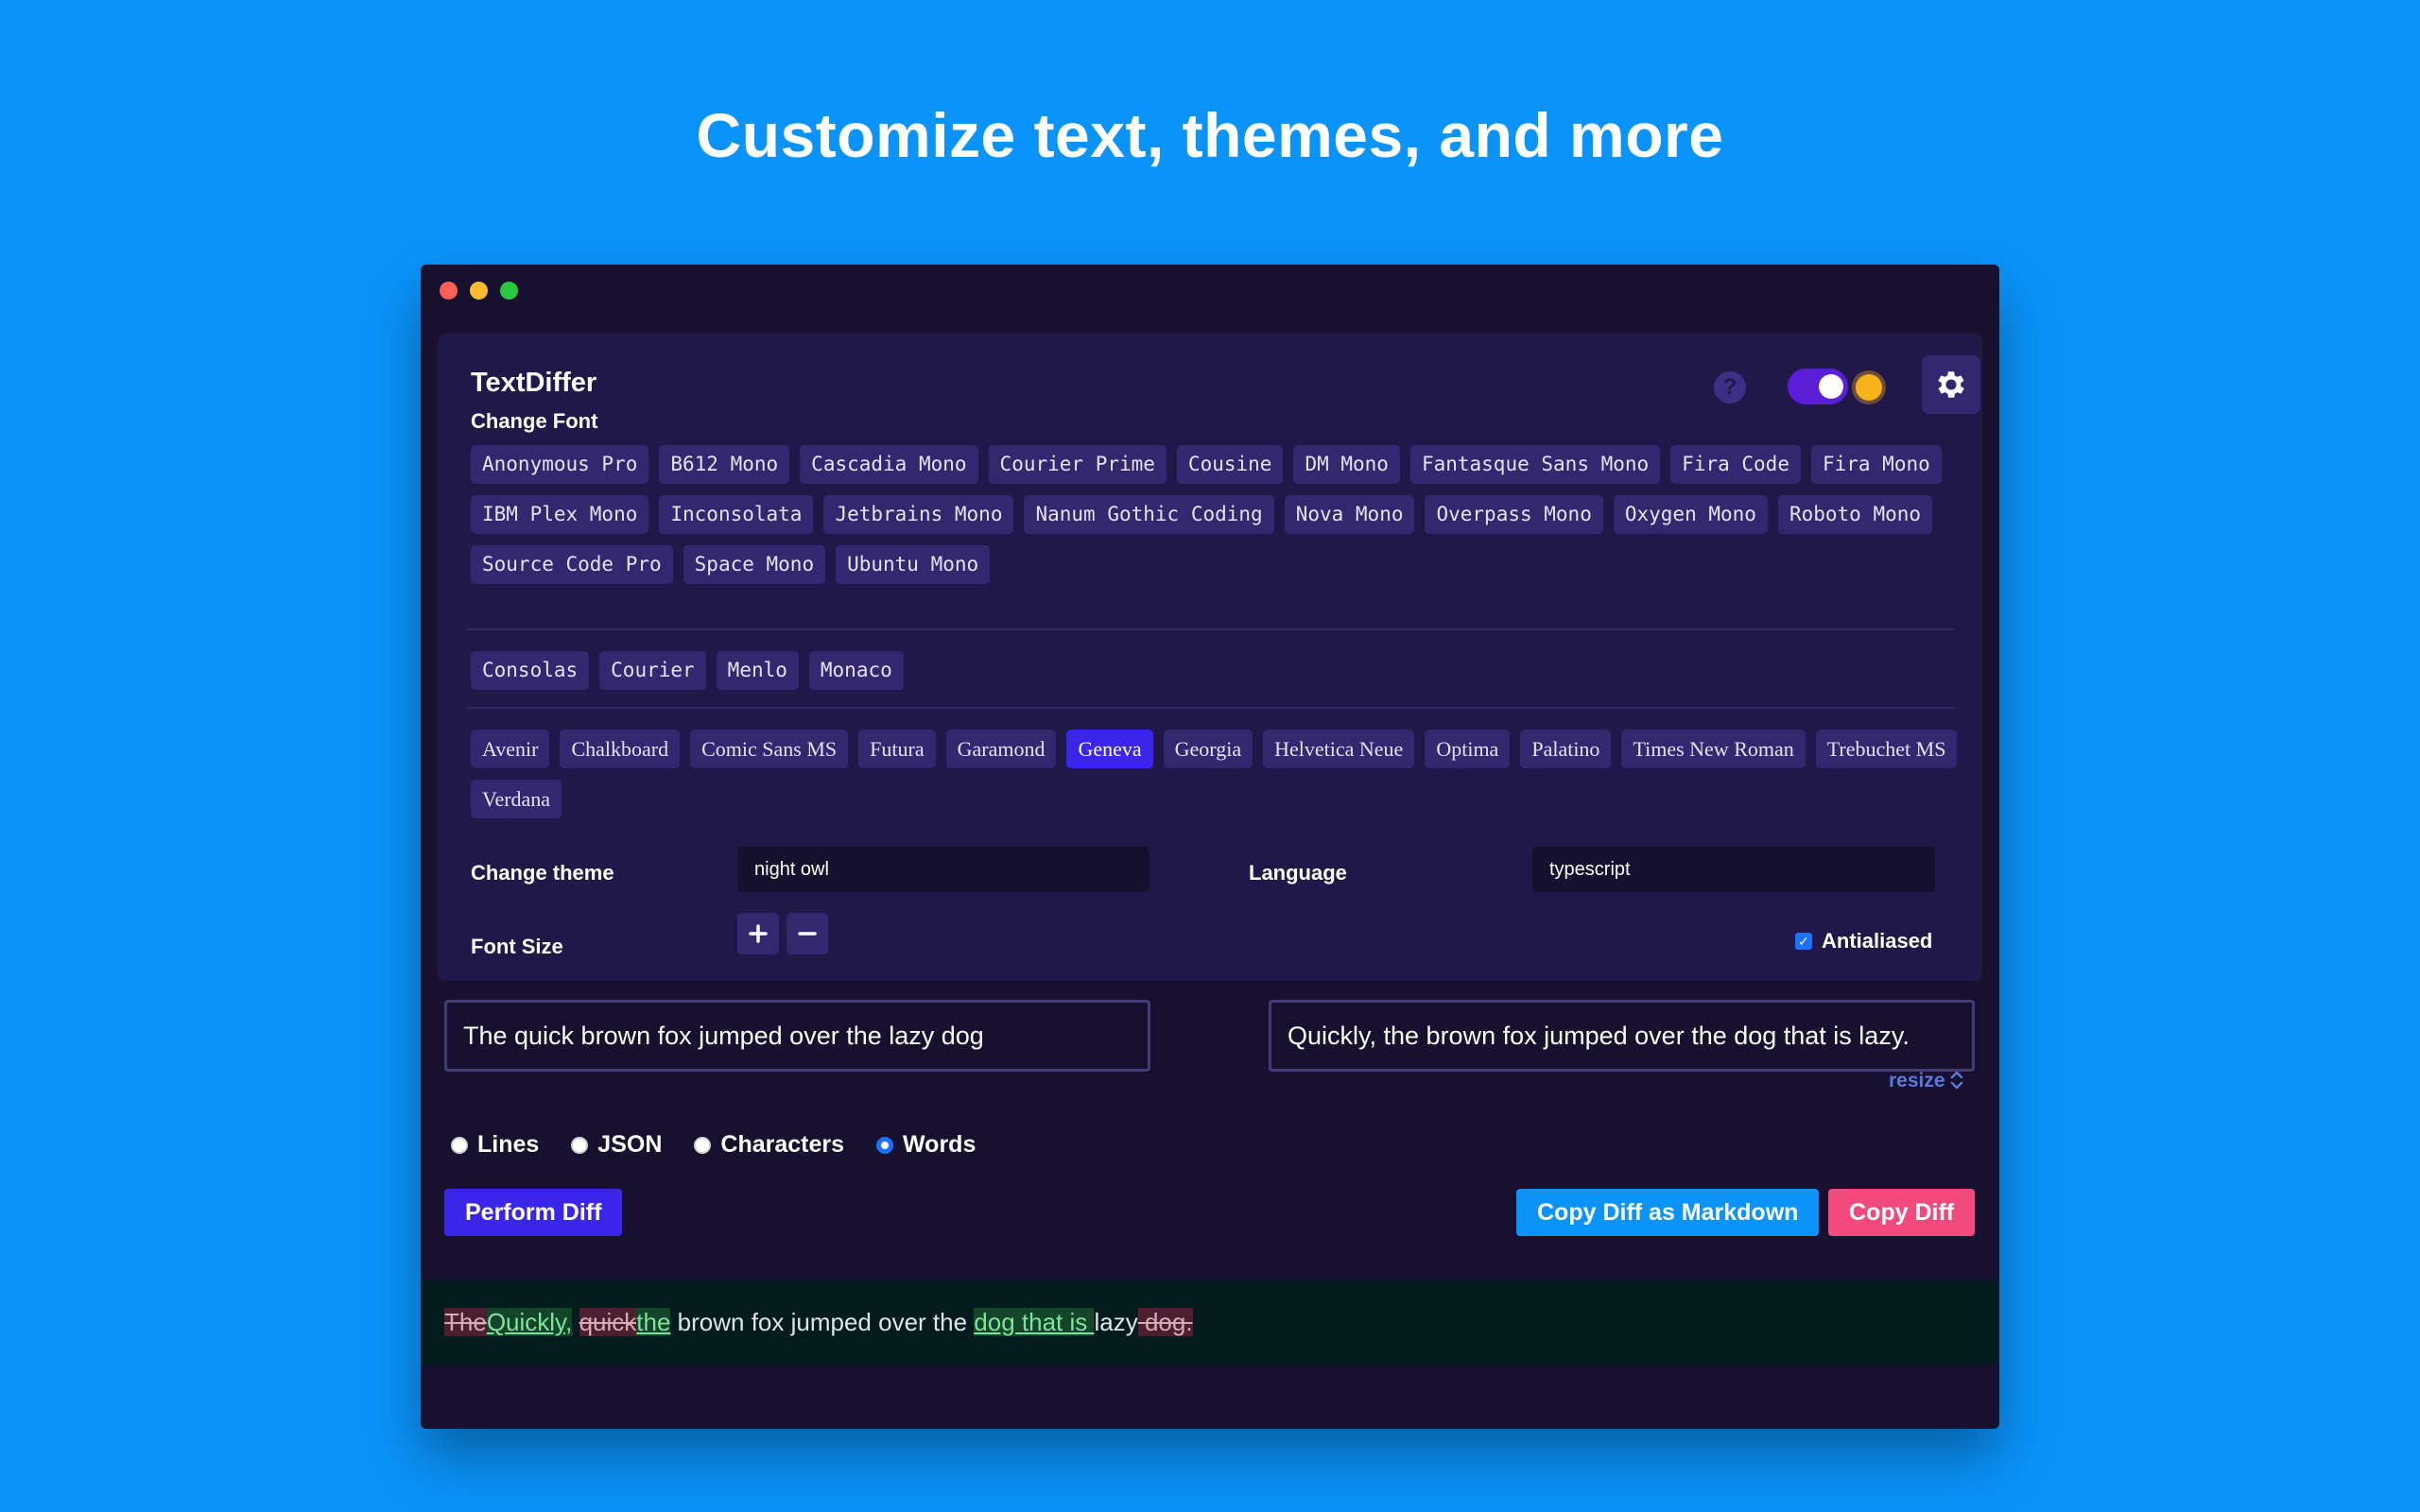 This screenshot has height=1512, width=2420. I want to click on font-chip: Fira Code, so click(1736, 464).